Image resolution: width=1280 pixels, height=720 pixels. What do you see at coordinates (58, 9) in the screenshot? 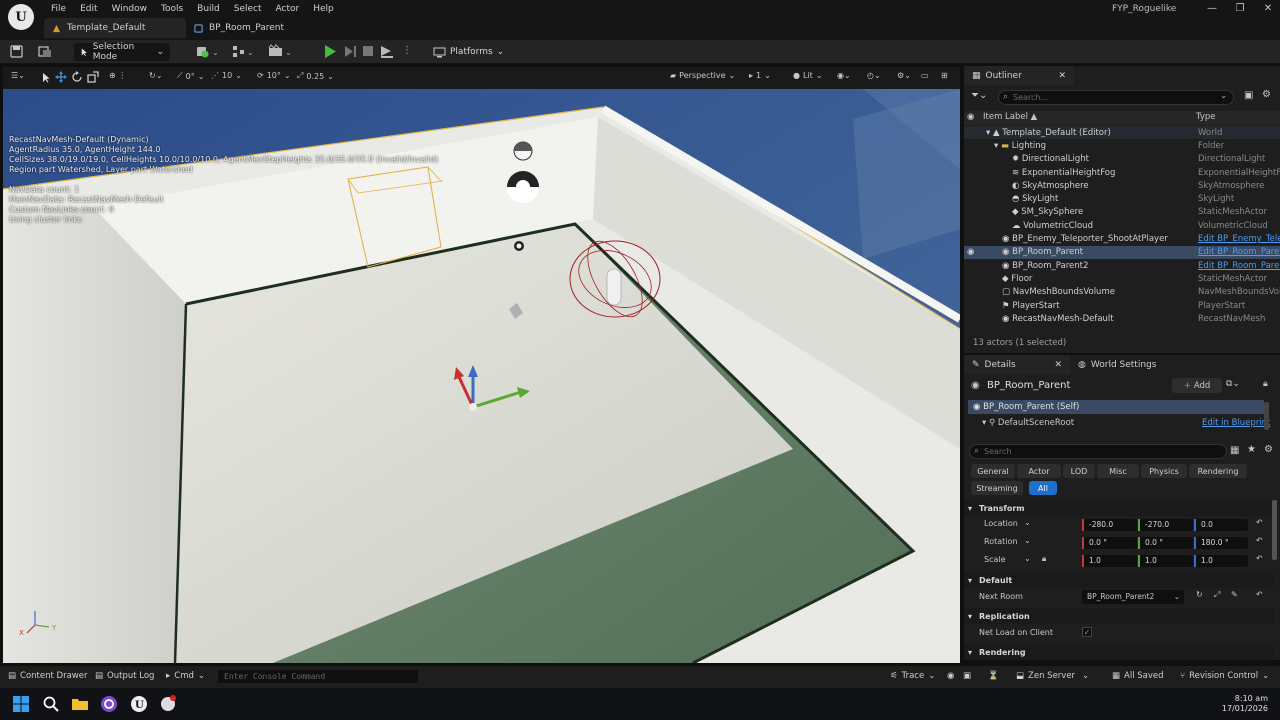
I see `menu-file: File` at bounding box center [58, 9].